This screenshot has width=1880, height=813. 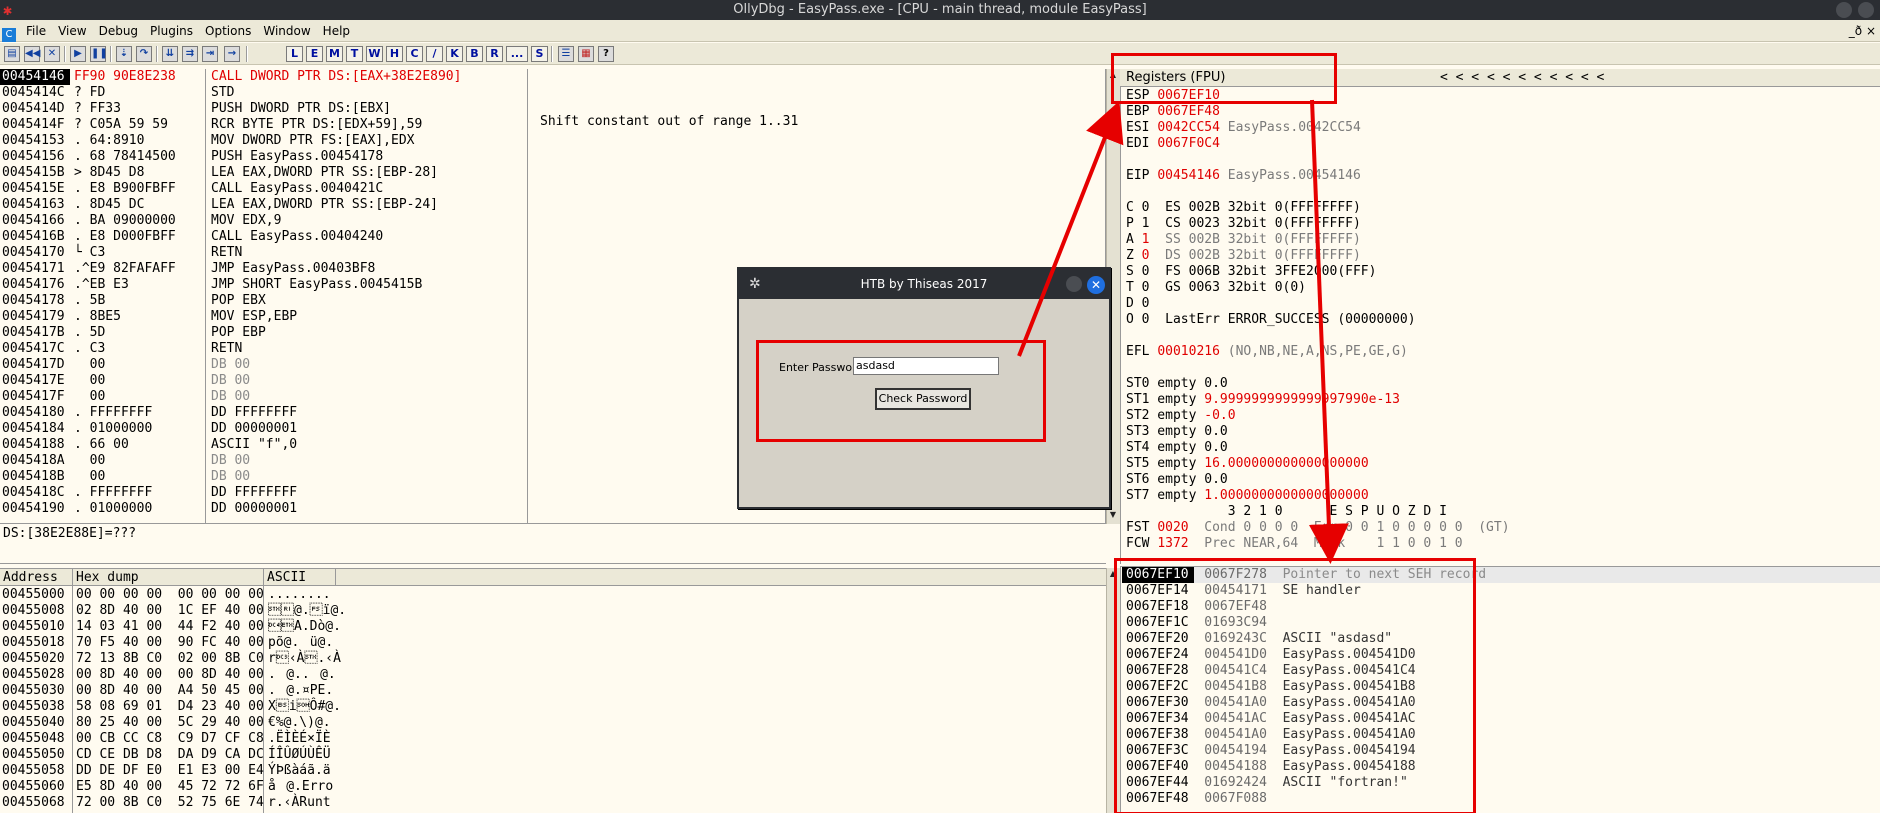 What do you see at coordinates (1183, 331) in the screenshot?
I see `annotation-arrows` at bounding box center [1183, 331].